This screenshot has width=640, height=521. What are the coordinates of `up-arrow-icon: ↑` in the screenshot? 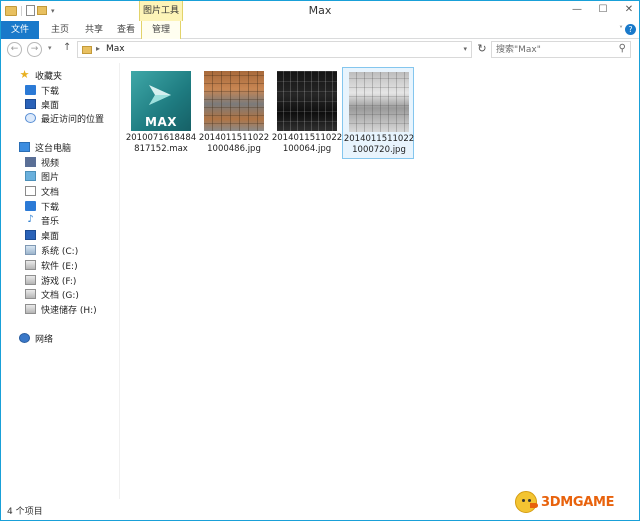 It's located at (67, 47).